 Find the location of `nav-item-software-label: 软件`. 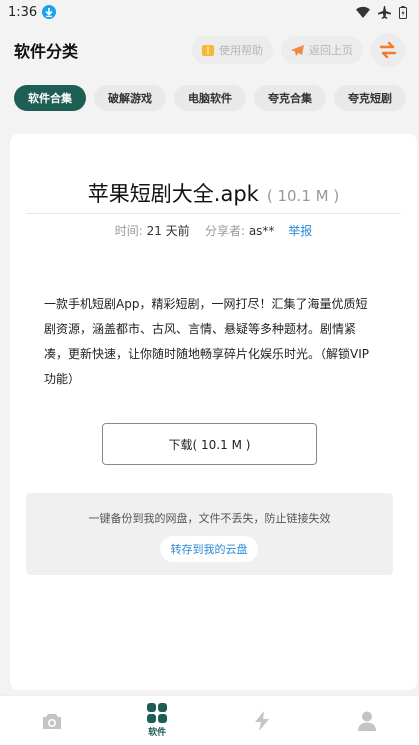

nav-item-software-label: 软件 is located at coordinates (157, 733).